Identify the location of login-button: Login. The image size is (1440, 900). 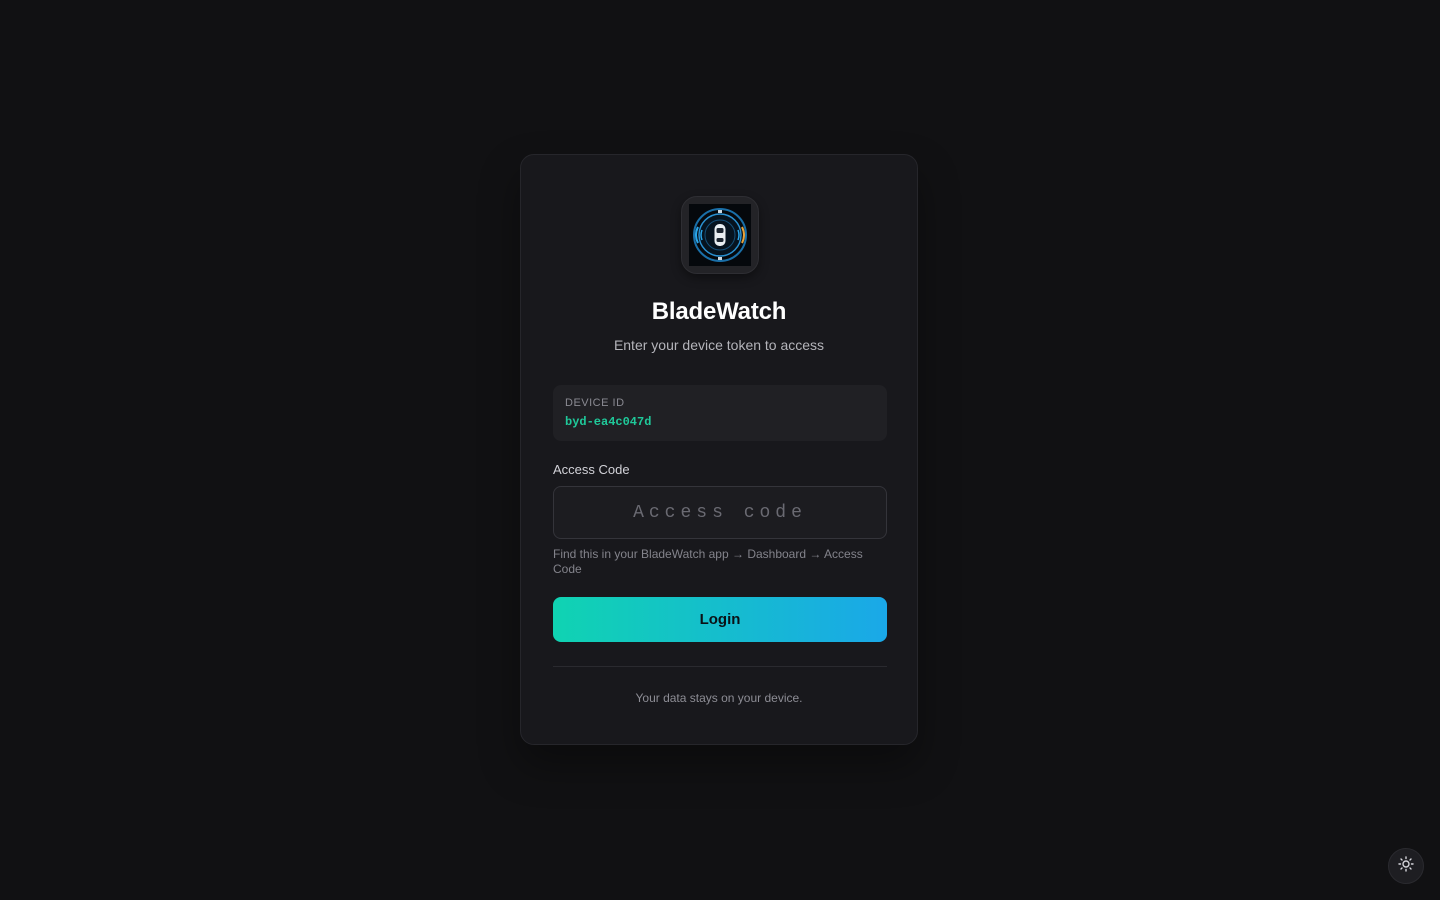
(720, 619).